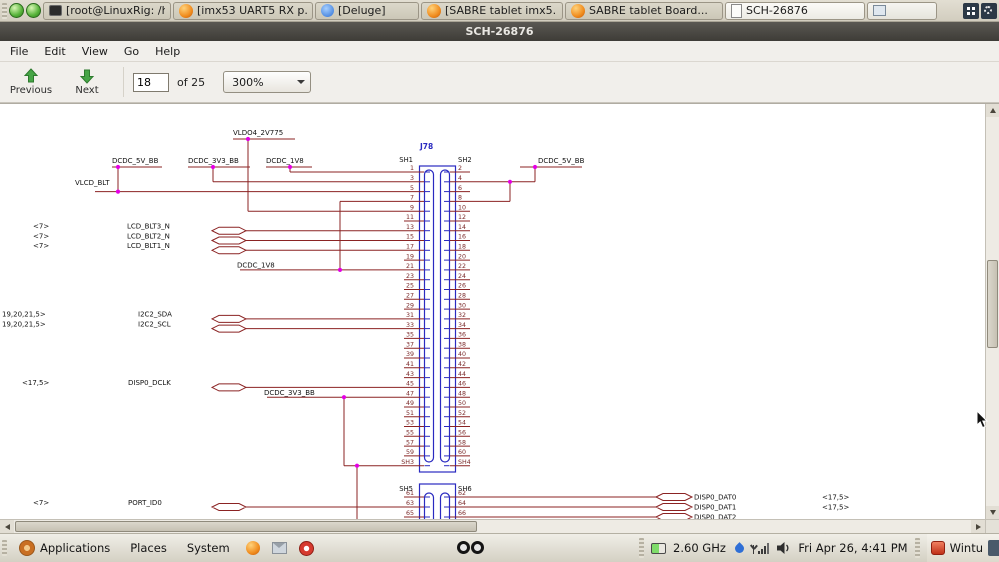 This screenshot has height=562, width=999. What do you see at coordinates (462, 227) in the screenshot?
I see `svg-text: 14` at bounding box center [462, 227].